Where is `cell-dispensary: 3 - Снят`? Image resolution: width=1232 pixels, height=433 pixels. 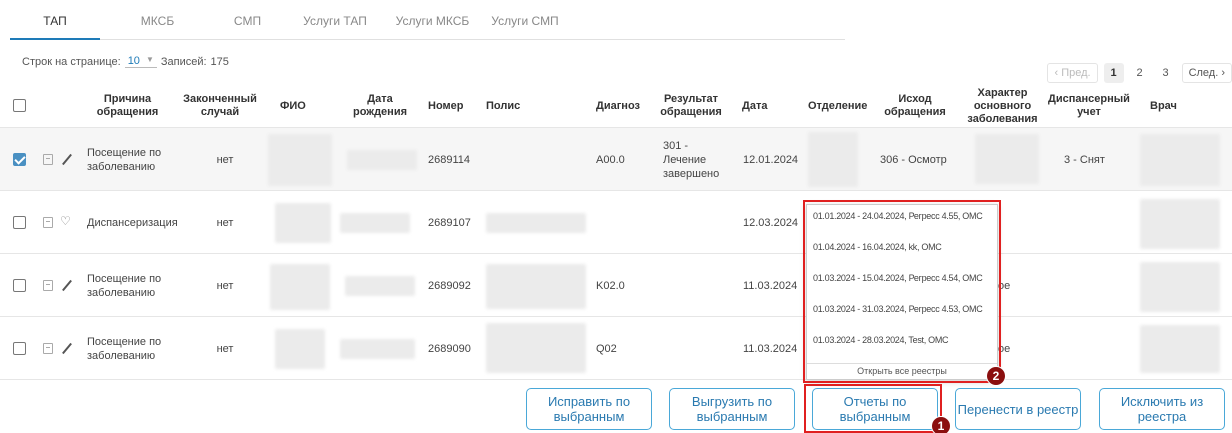
cell-dispensary: 3 - Снят is located at coordinates (1084, 159).